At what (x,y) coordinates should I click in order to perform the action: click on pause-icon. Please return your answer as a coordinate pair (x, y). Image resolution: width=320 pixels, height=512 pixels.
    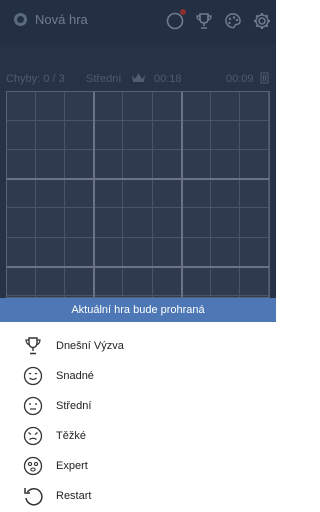
    Looking at the image, I should click on (265, 79).